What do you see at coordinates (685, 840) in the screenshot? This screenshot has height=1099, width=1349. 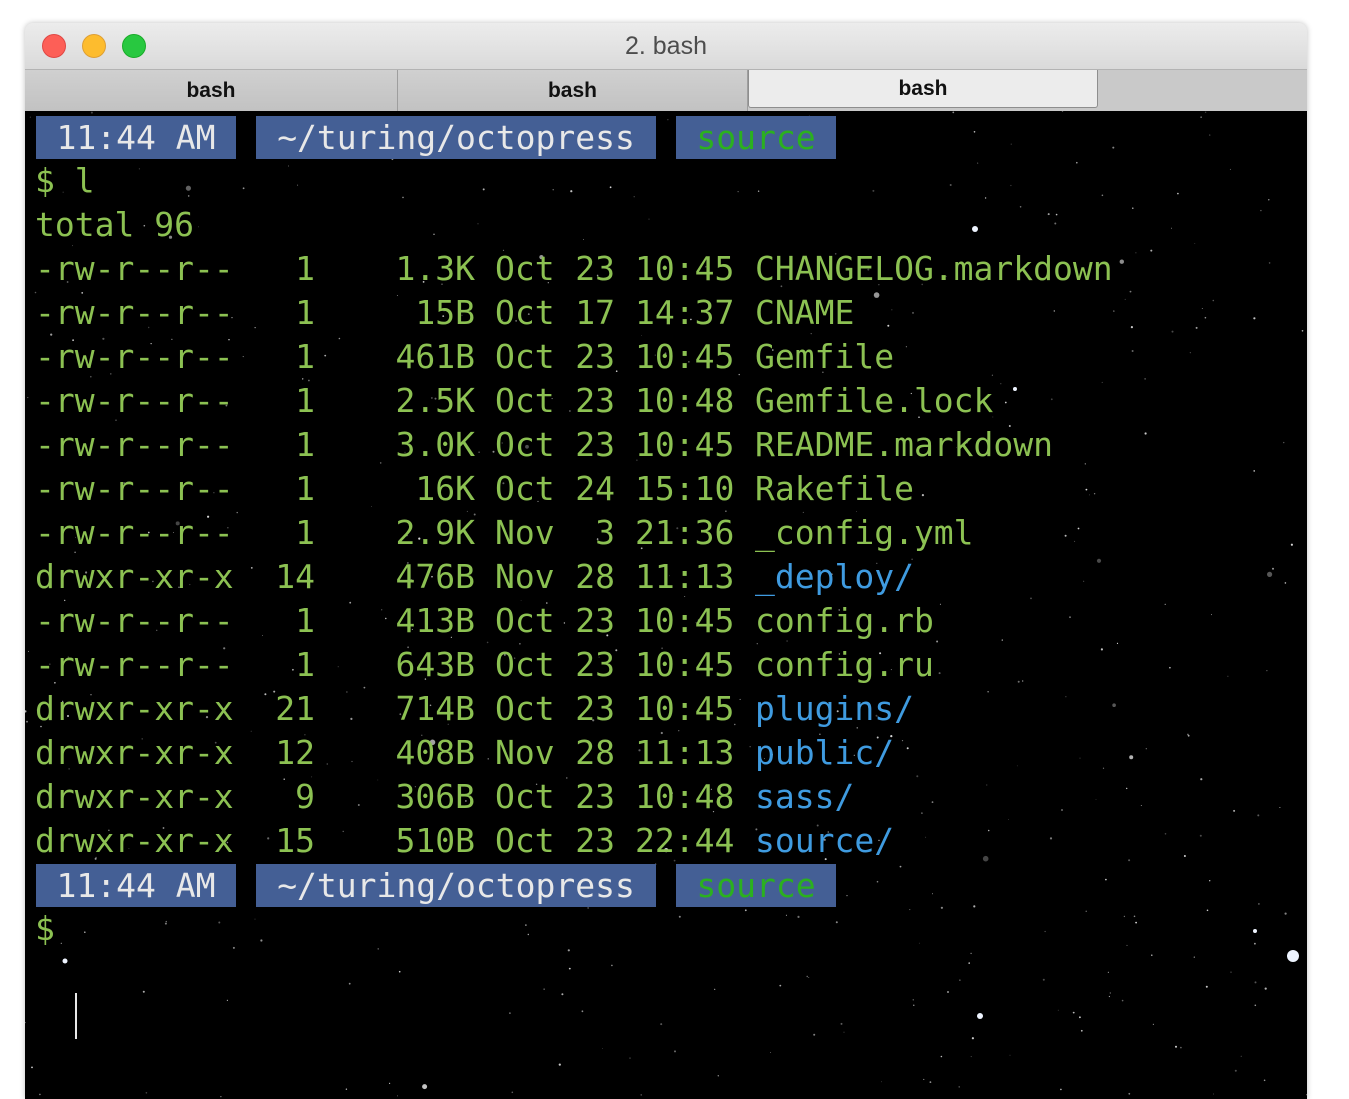 I see `listing-time: 22:44` at bounding box center [685, 840].